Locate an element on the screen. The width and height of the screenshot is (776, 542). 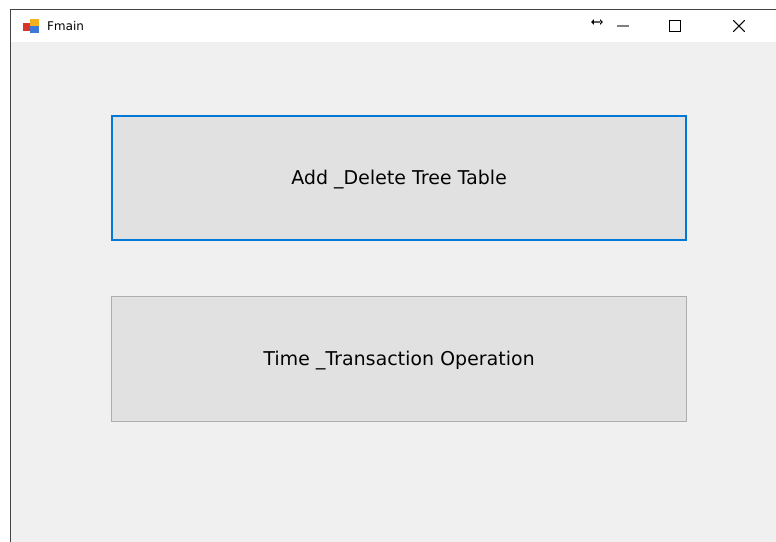
close-icon is located at coordinates (739, 26).